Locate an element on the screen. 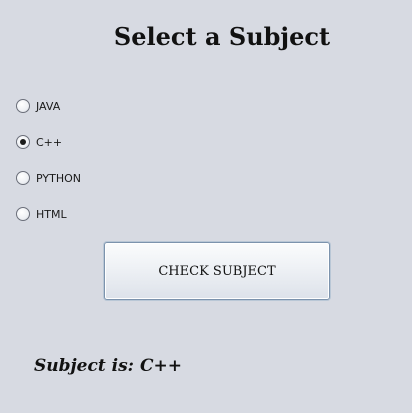 The height and width of the screenshot is (413, 412). subject-result: Subject is: C++ is located at coordinates (108, 366).